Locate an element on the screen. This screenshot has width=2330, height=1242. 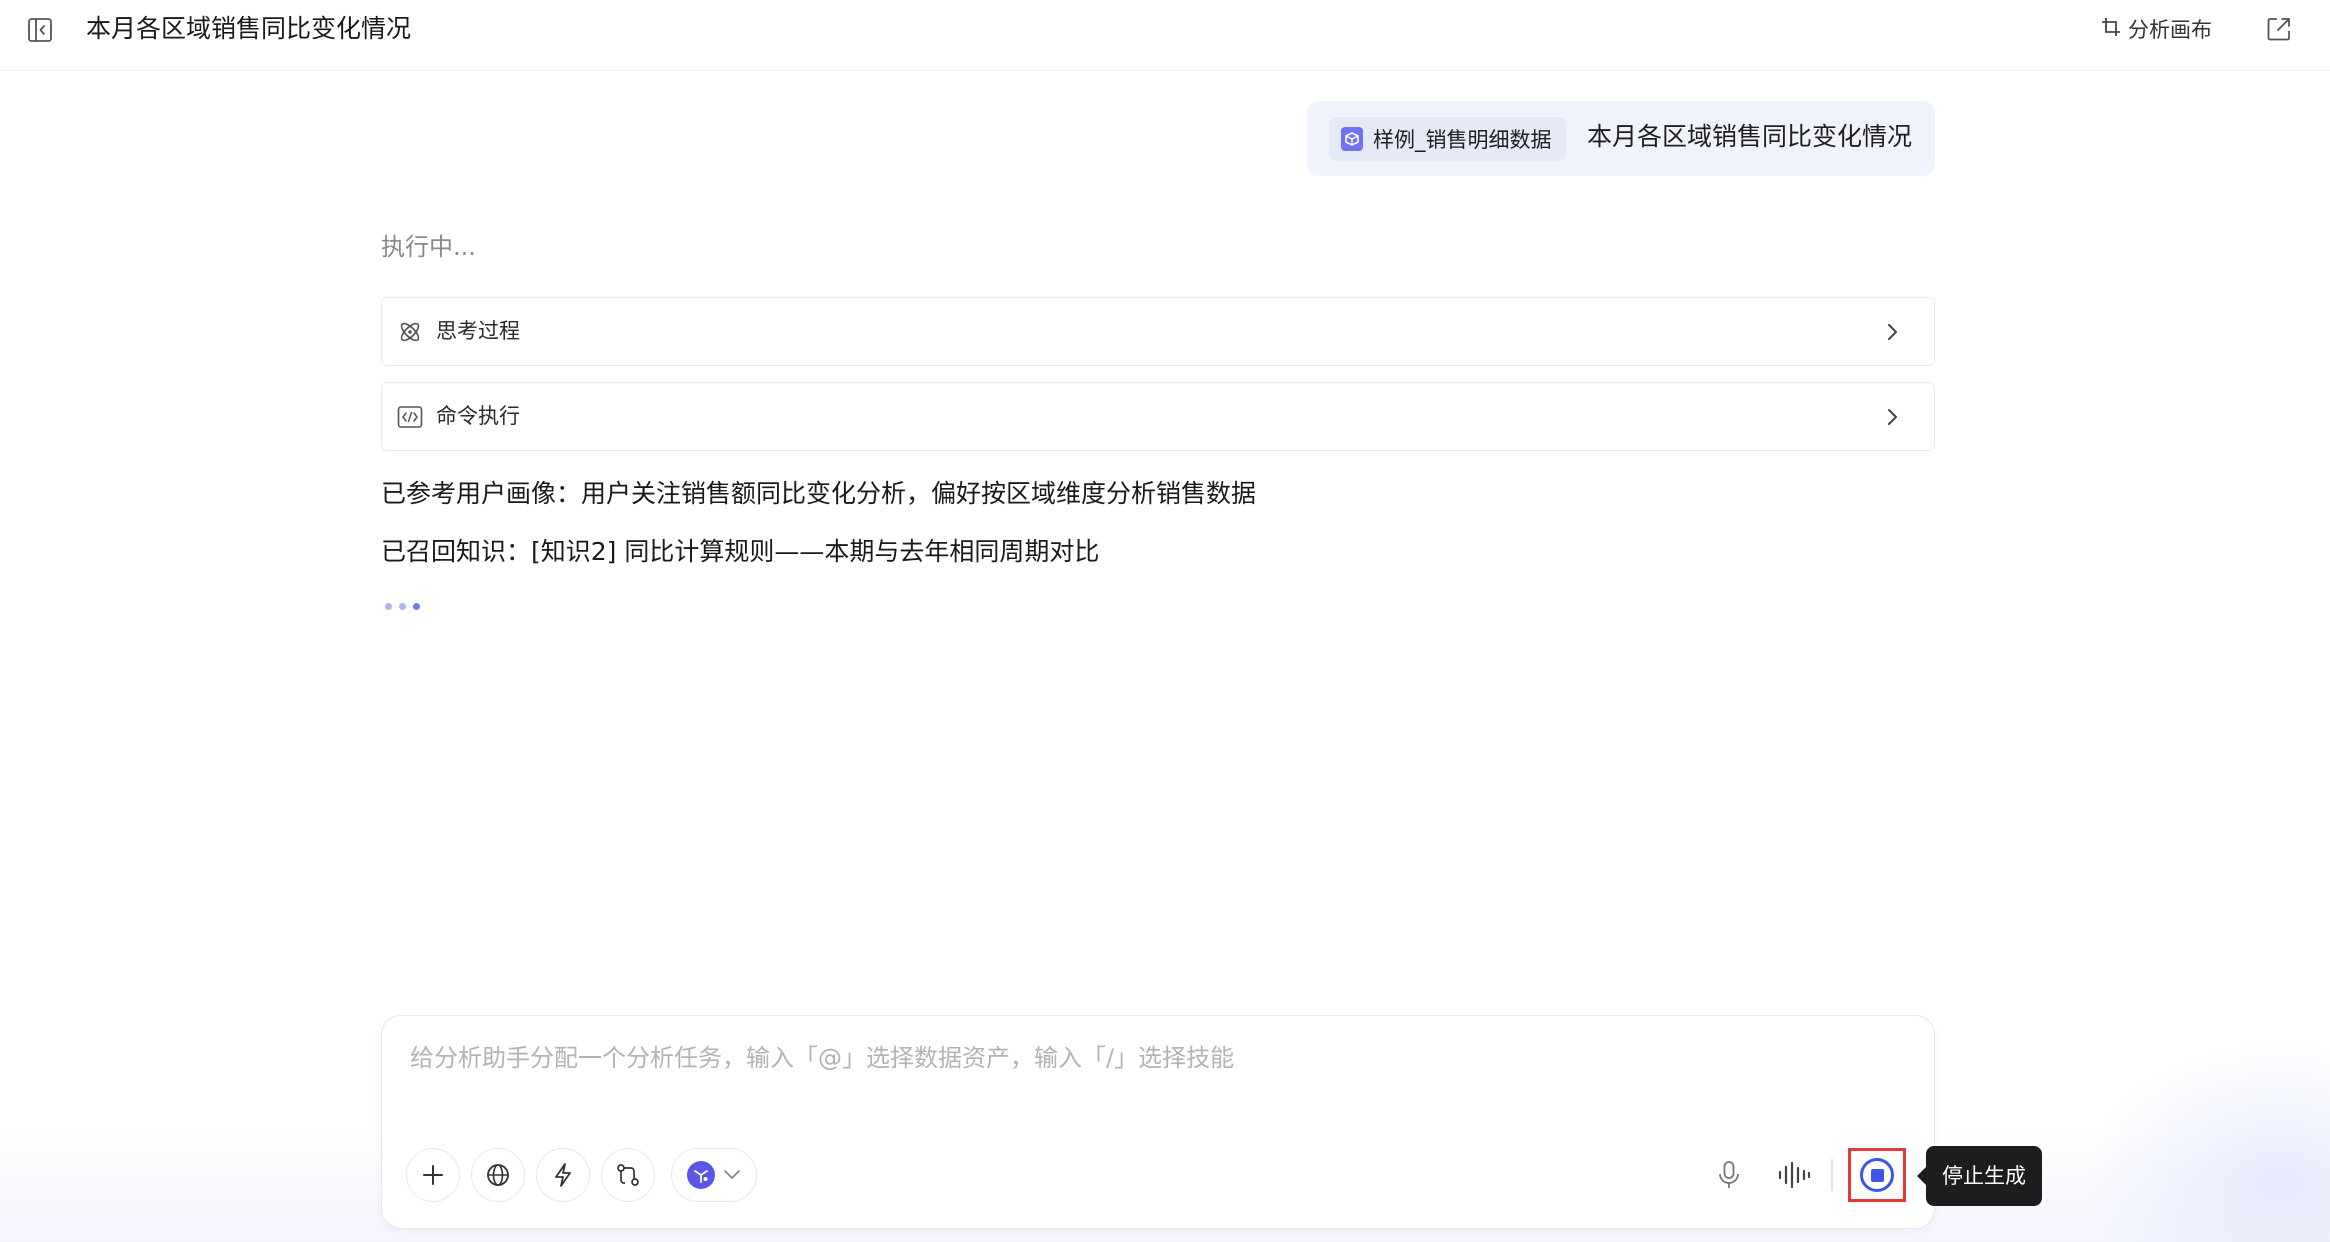
voice-wave-icon is located at coordinates (1794, 1175).